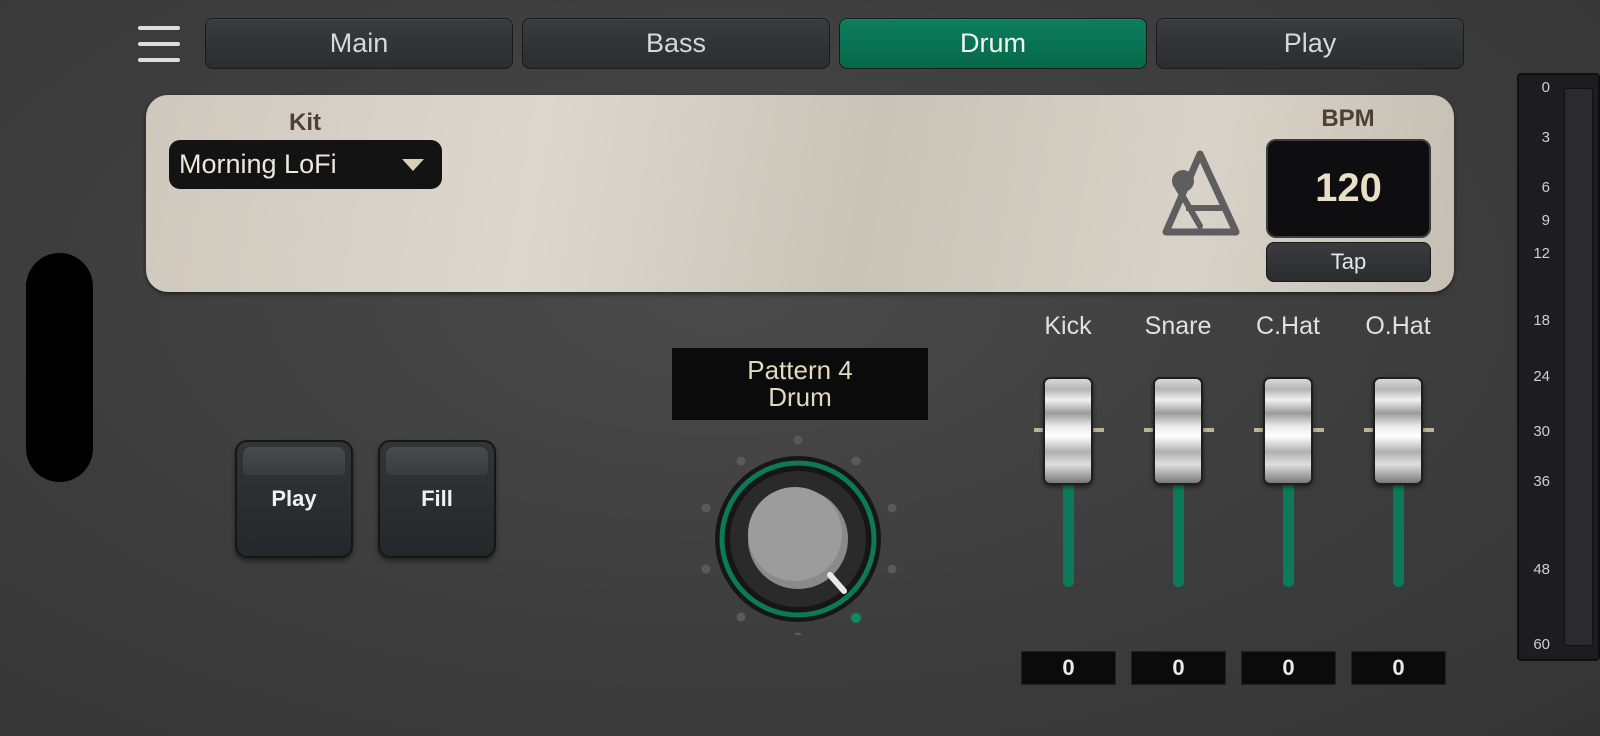  I want to click on fader-ohat, so click(1398, 431).